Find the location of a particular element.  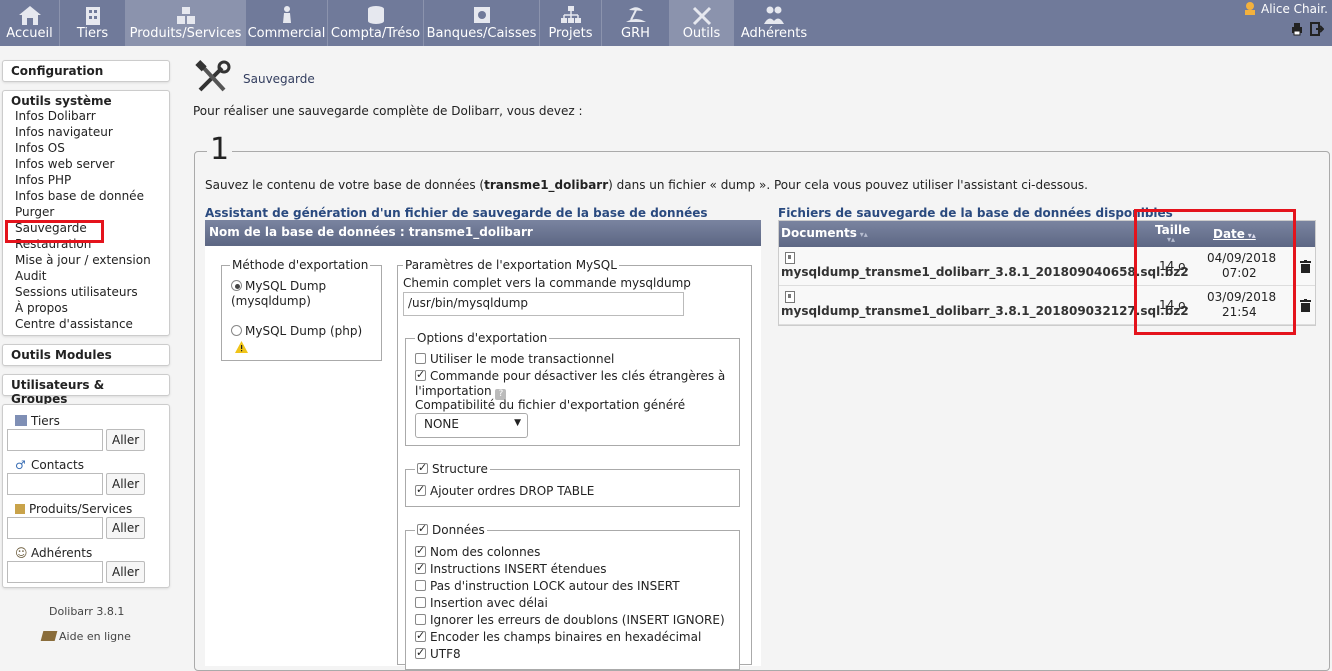

transactional-checkbox is located at coordinates (420, 358).